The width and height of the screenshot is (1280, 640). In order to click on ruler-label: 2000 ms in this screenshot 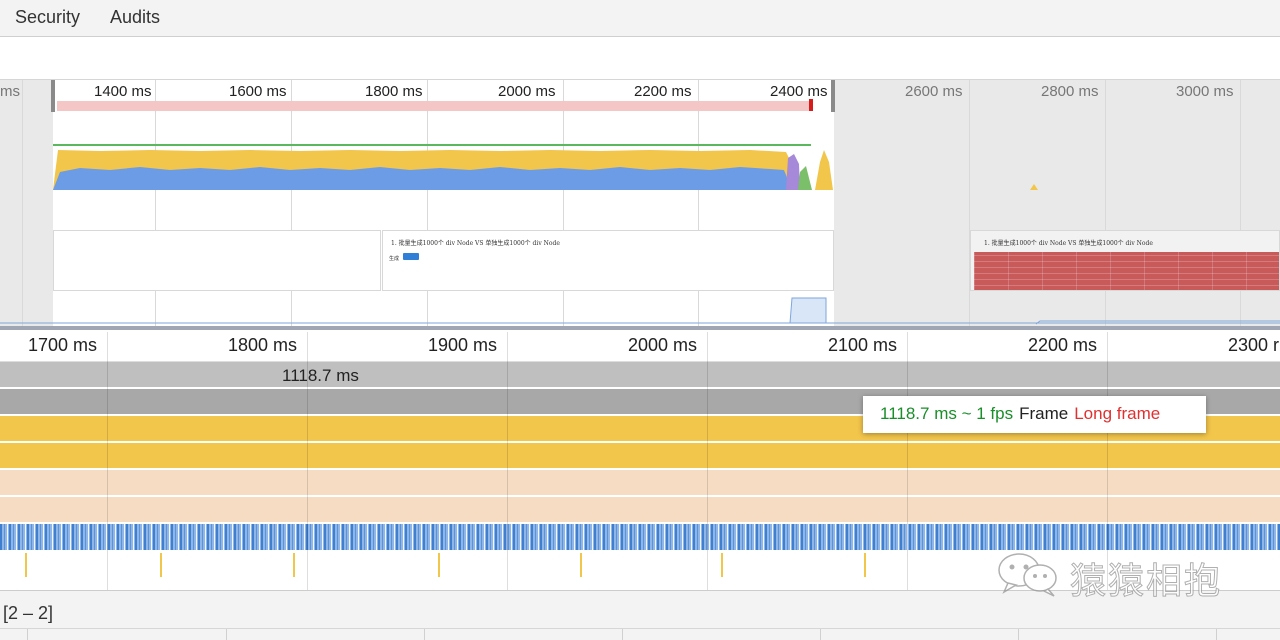, I will do `click(663, 345)`.